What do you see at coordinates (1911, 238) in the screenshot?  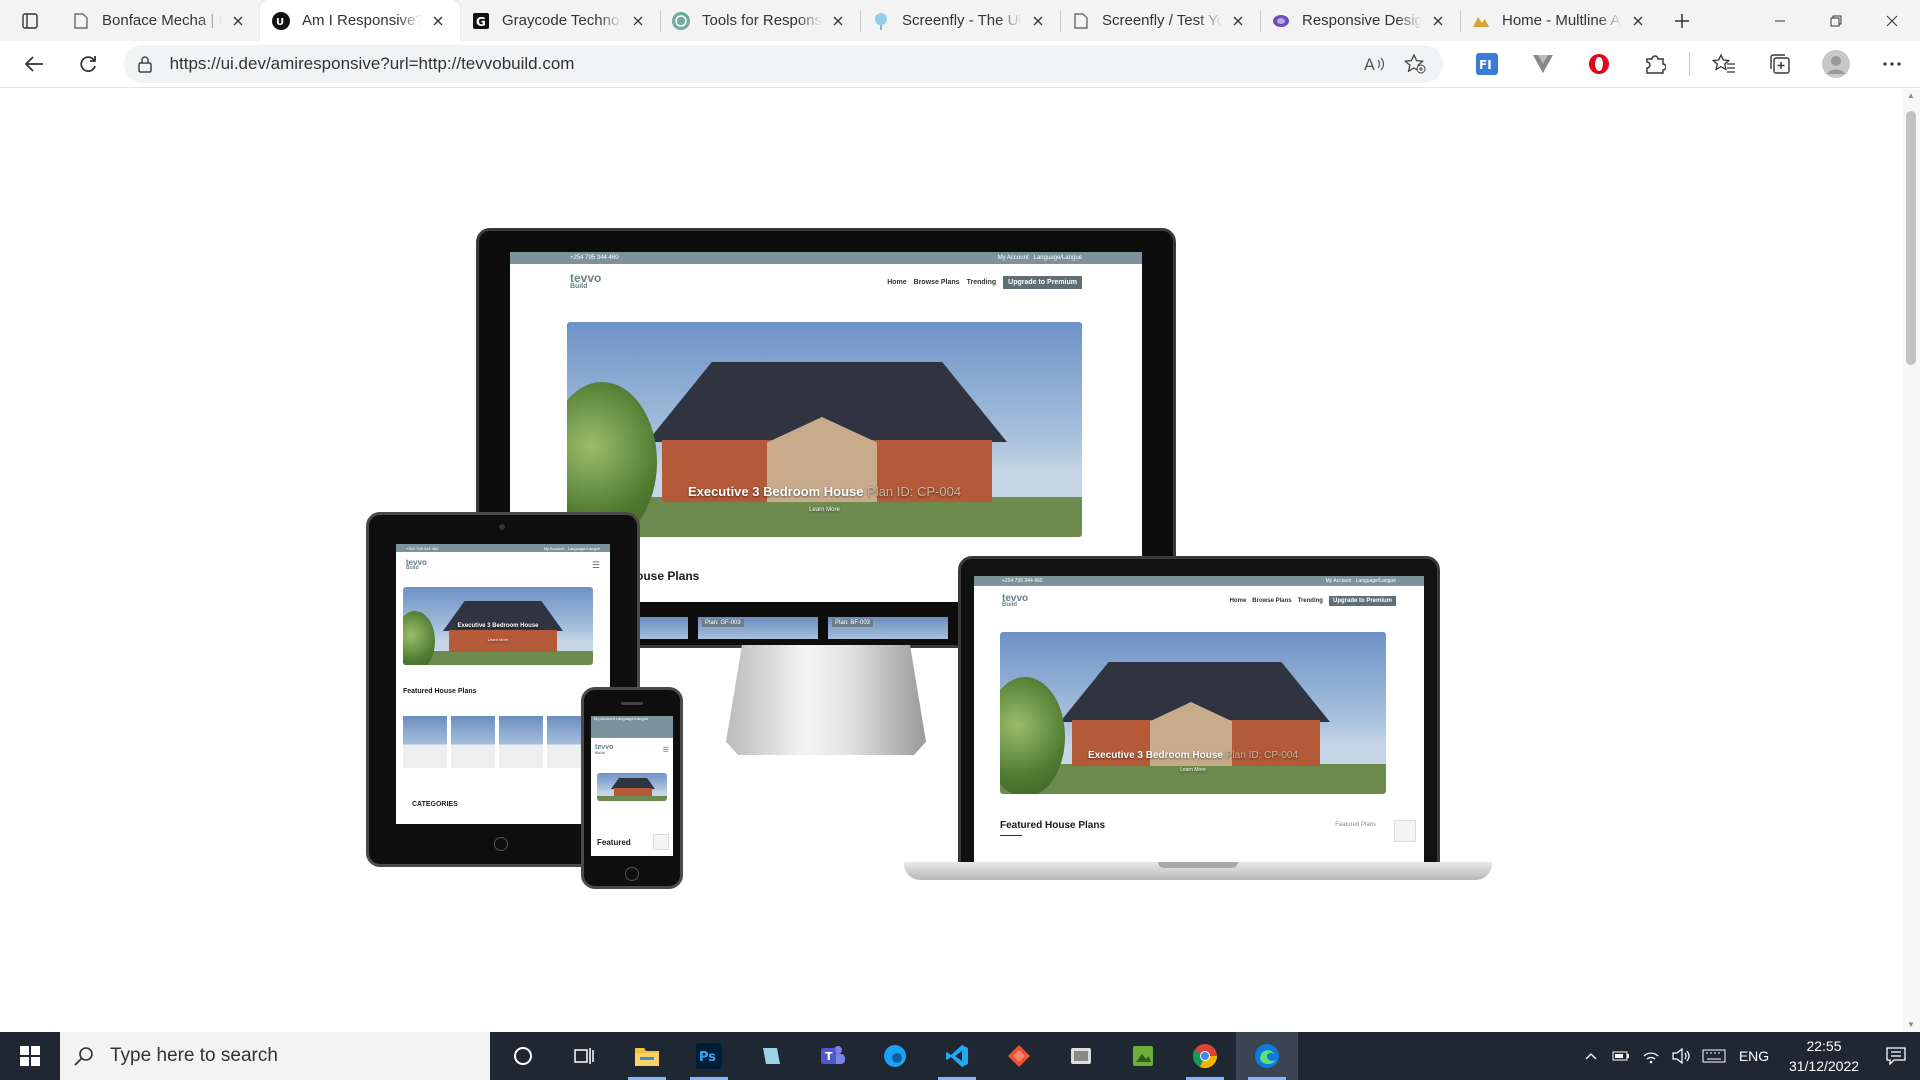 I see `scrollbar-thumb` at bounding box center [1911, 238].